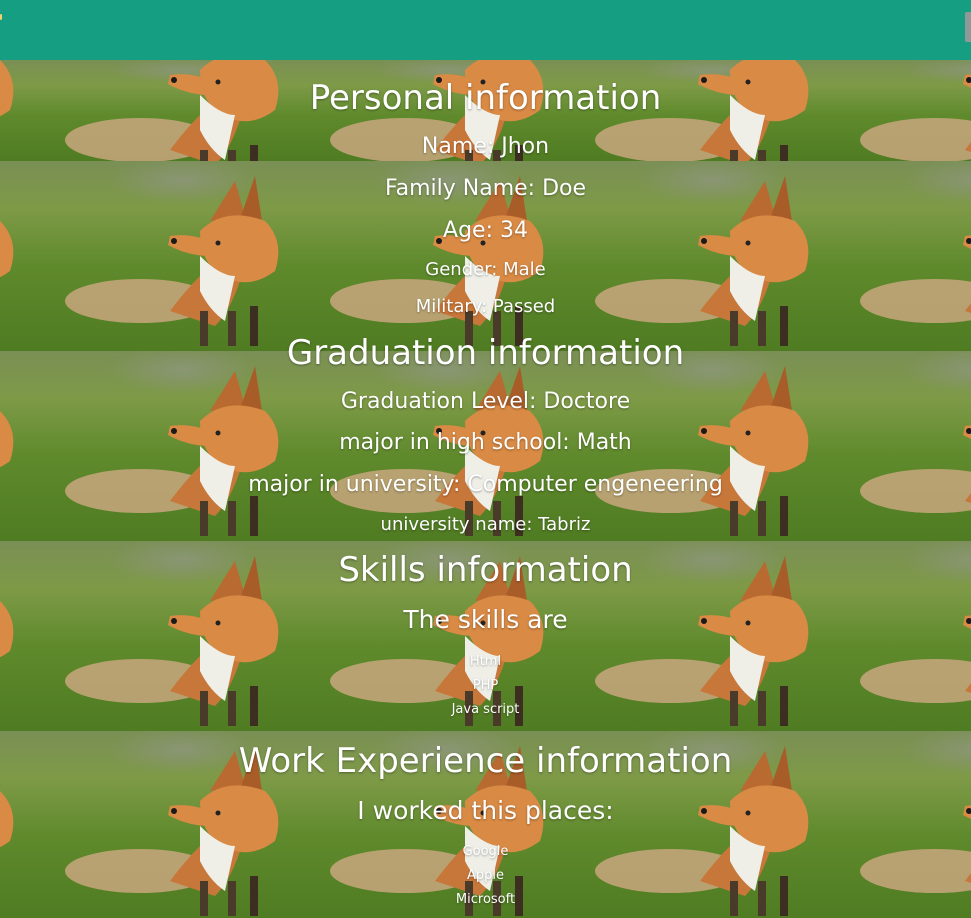 The width and height of the screenshot is (971, 918). What do you see at coordinates (485, 851) in the screenshot?
I see `work-item: Google` at bounding box center [485, 851].